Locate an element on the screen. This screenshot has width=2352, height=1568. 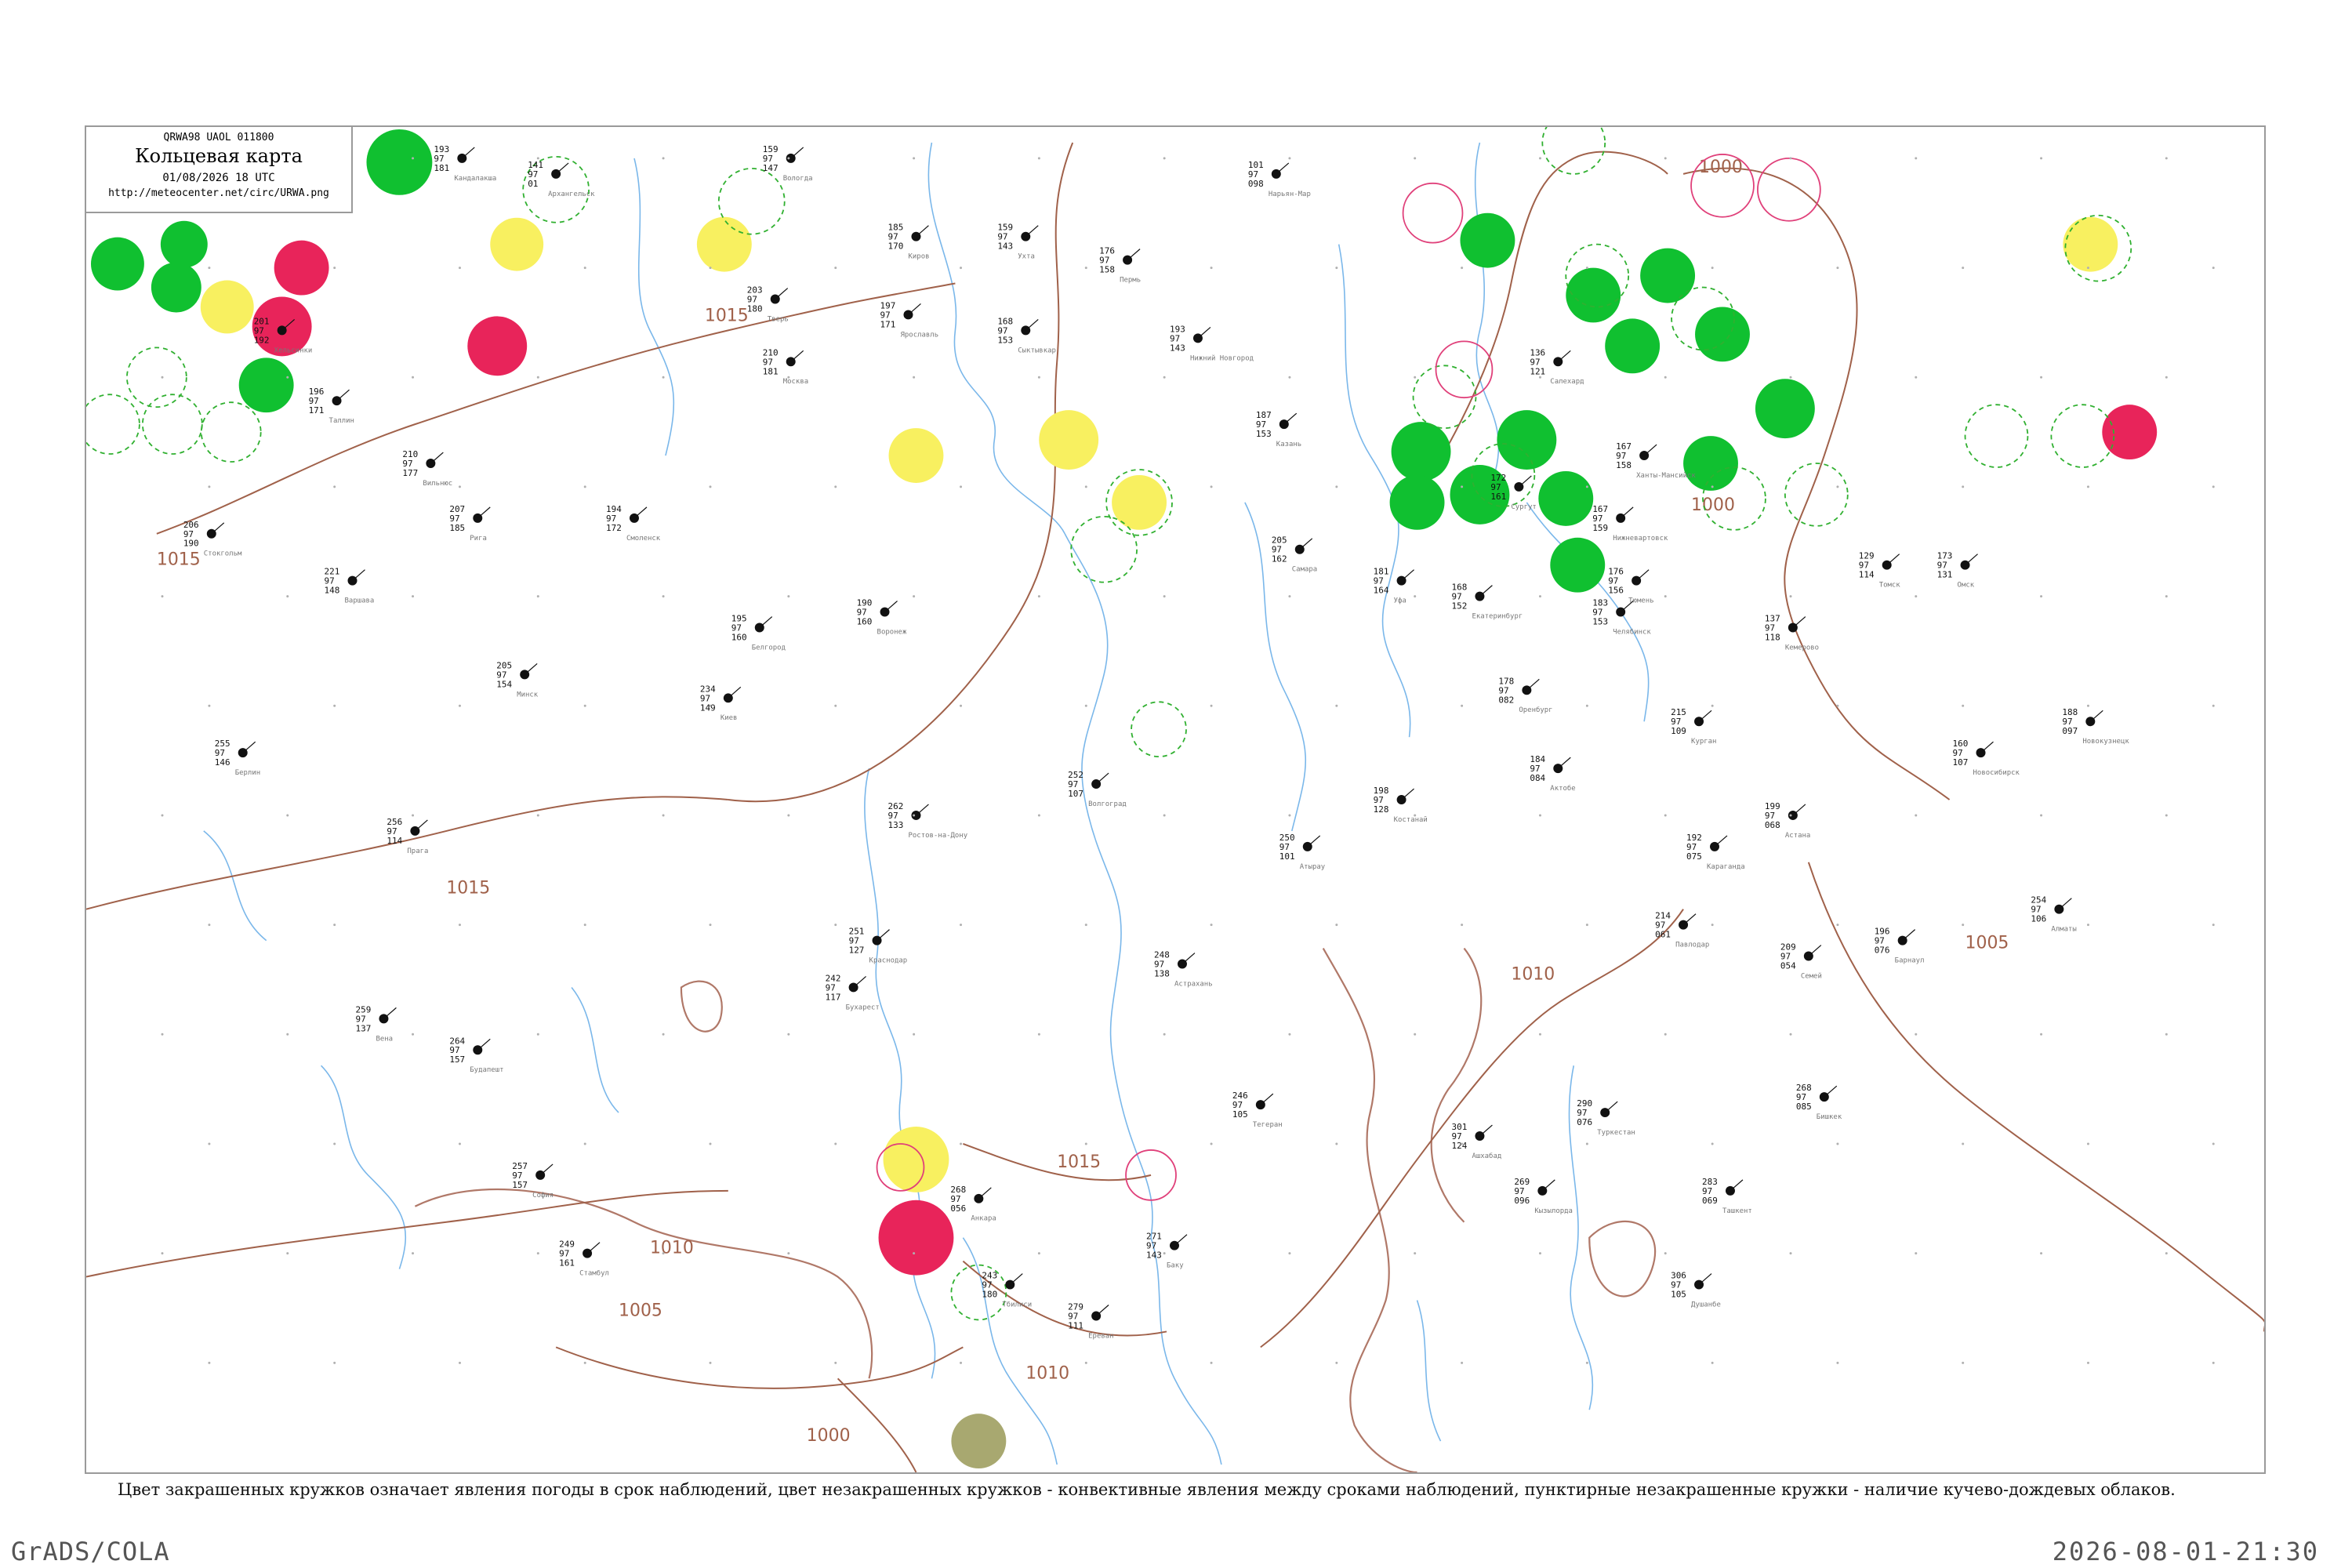
station-plot: 27997111Ереван is located at coordinates (1090, 1320).